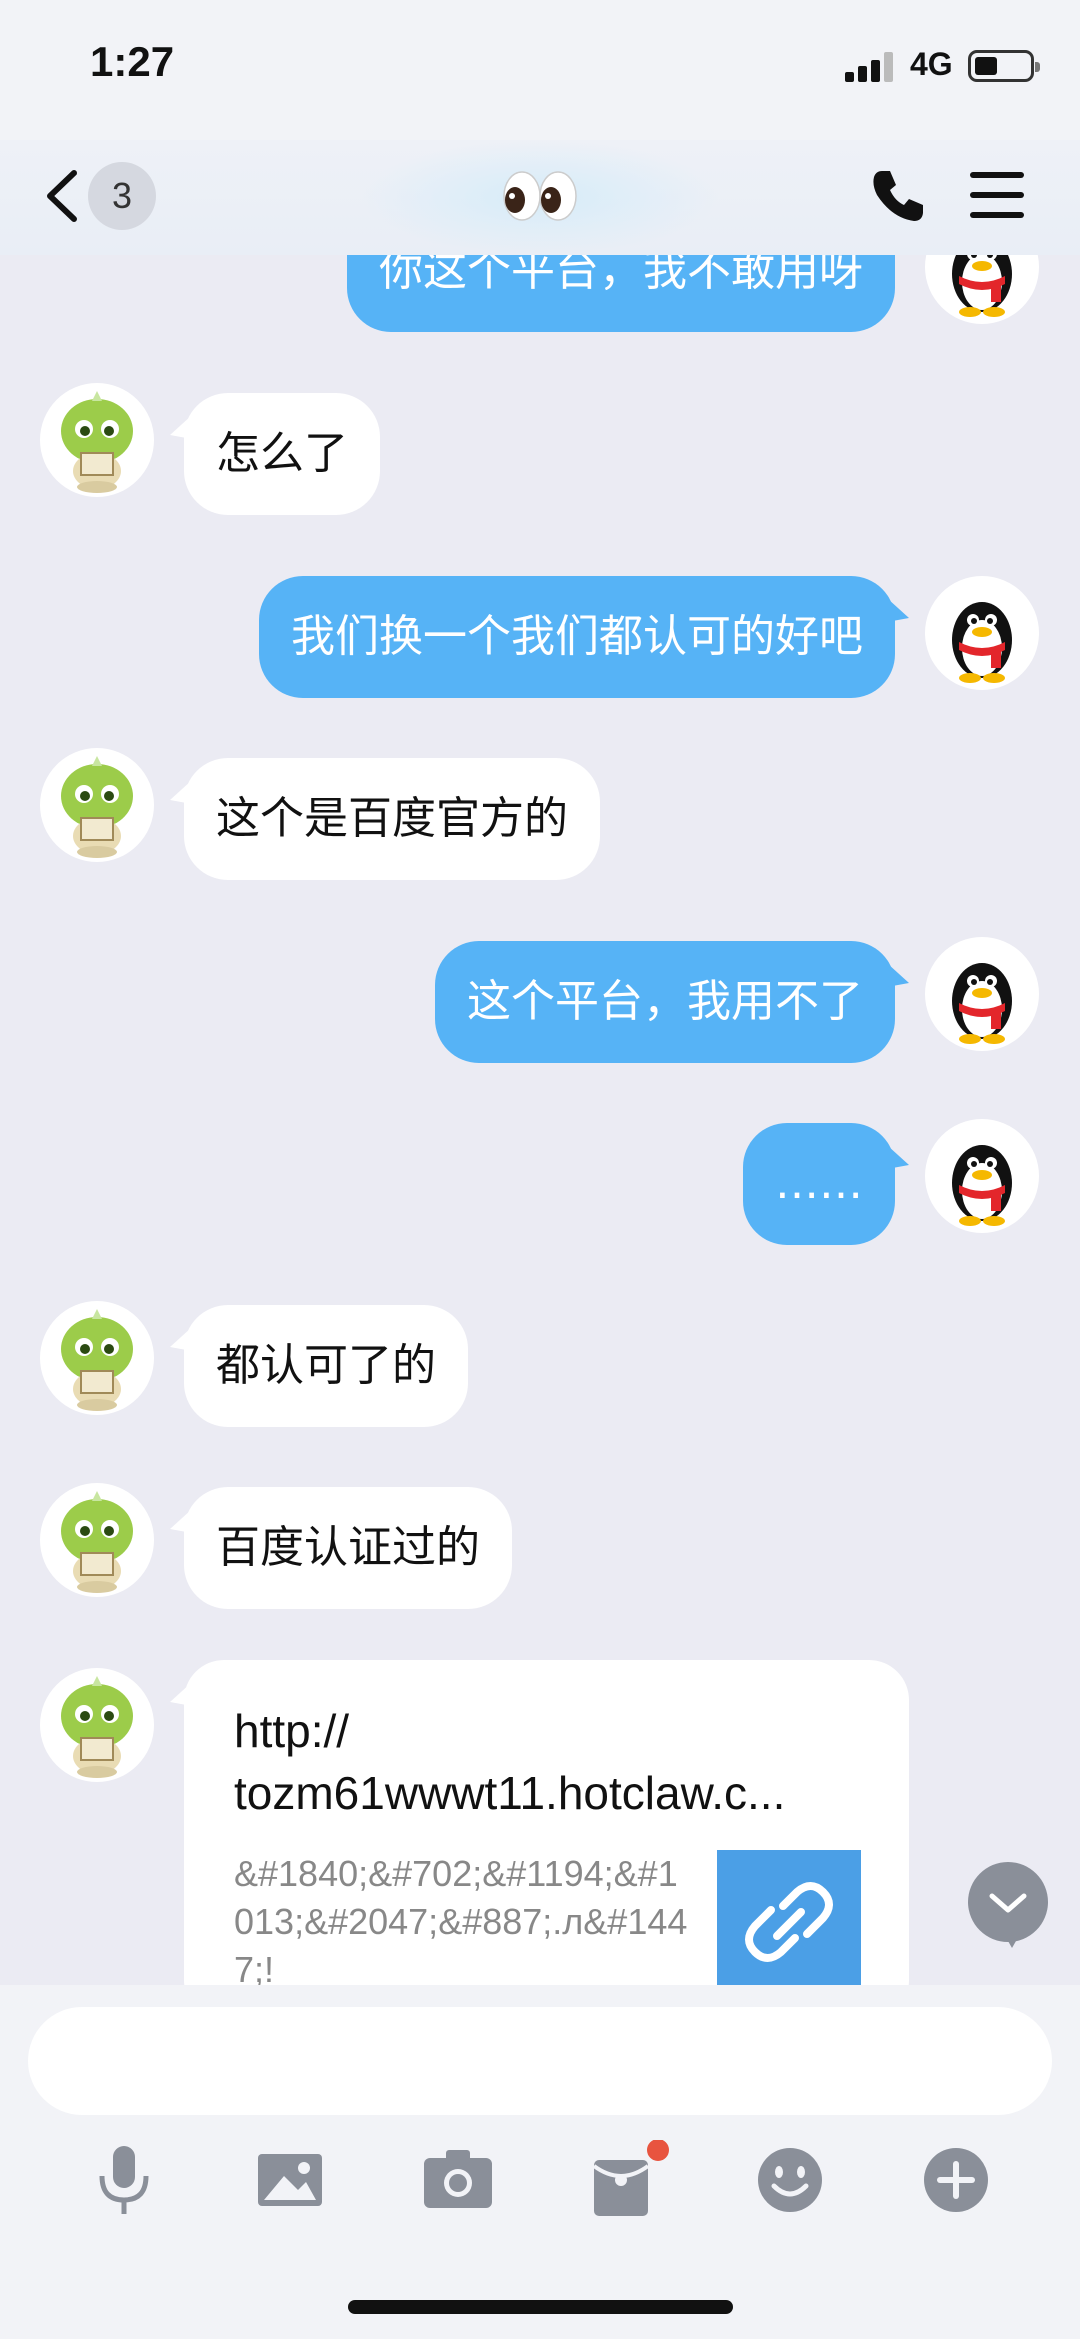 This screenshot has width=1080, height=2339. I want to click on image-icon, so click(290, 2180).